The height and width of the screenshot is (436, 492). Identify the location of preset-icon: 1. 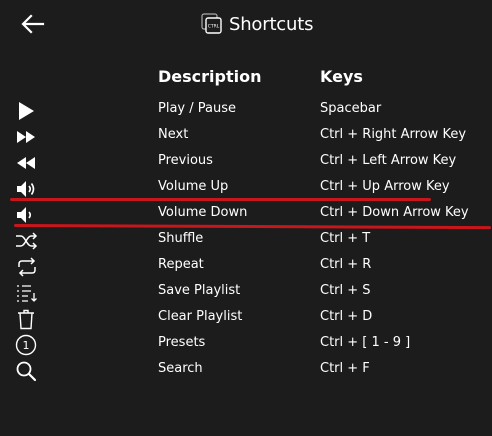
(27, 345).